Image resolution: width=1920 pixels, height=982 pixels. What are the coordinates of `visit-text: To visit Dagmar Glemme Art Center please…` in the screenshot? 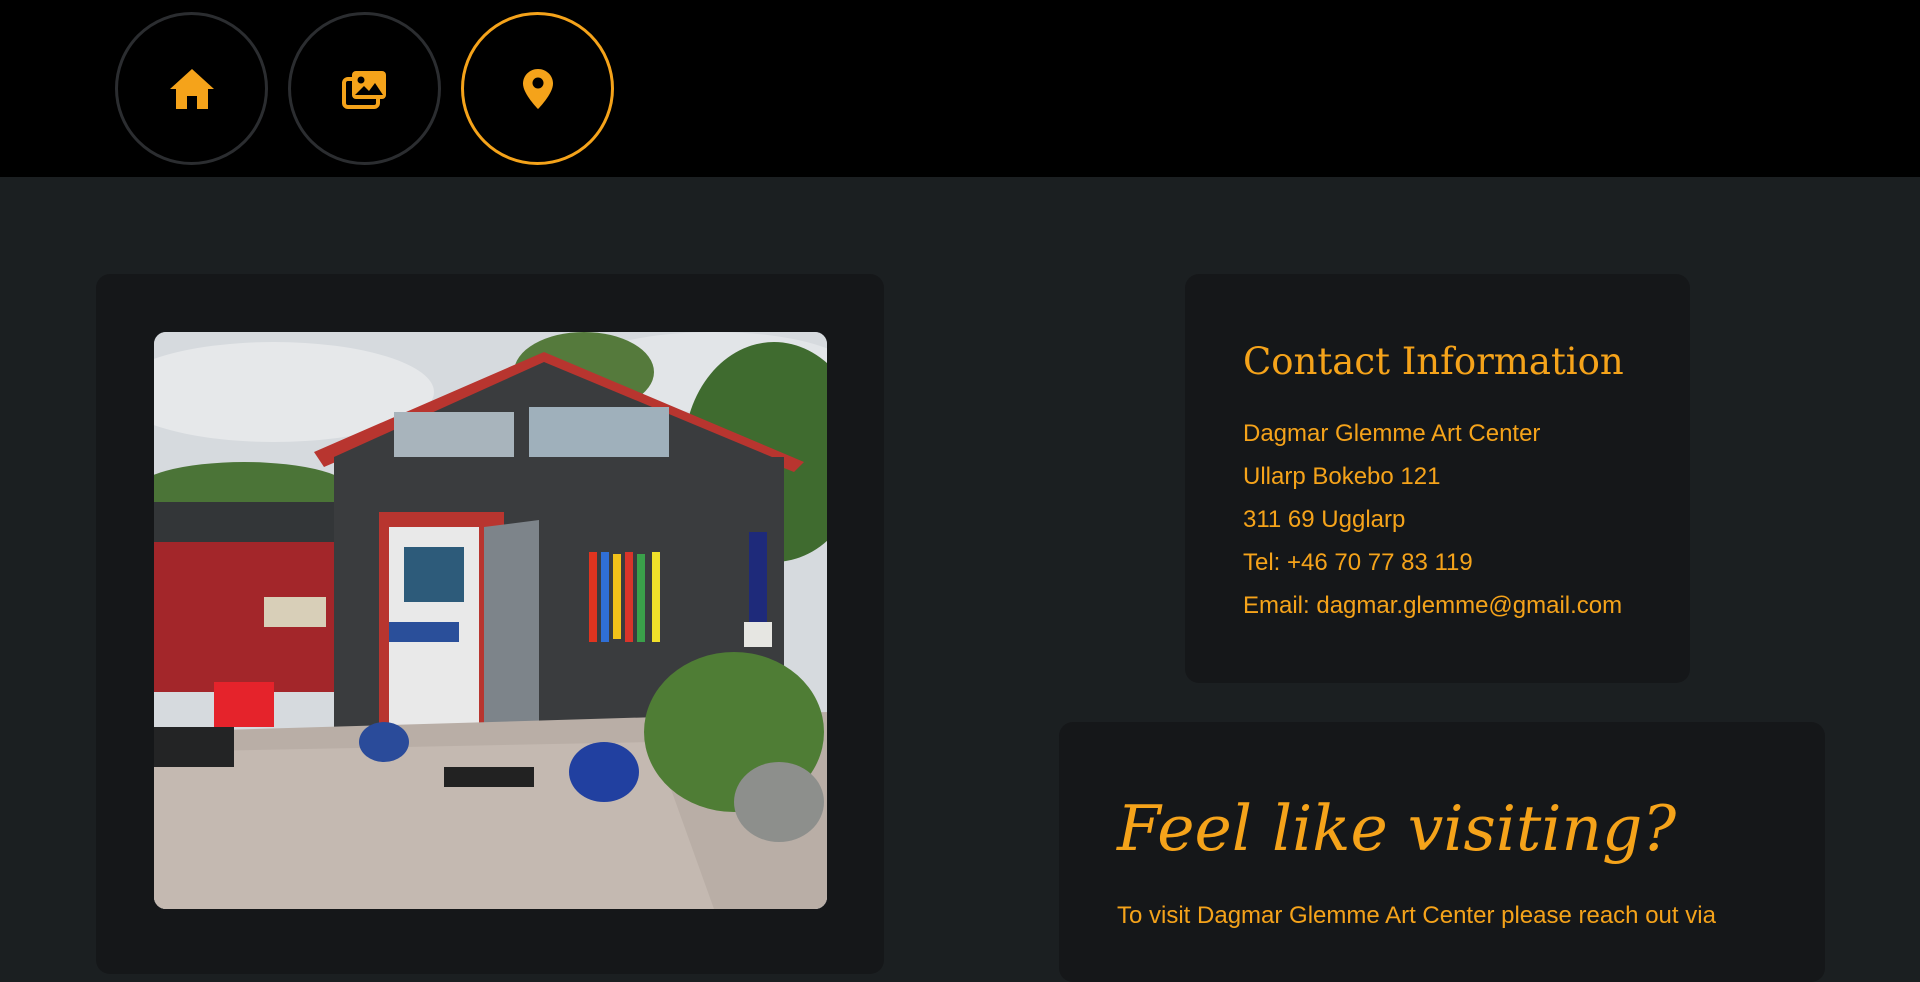 It's located at (1416, 915).